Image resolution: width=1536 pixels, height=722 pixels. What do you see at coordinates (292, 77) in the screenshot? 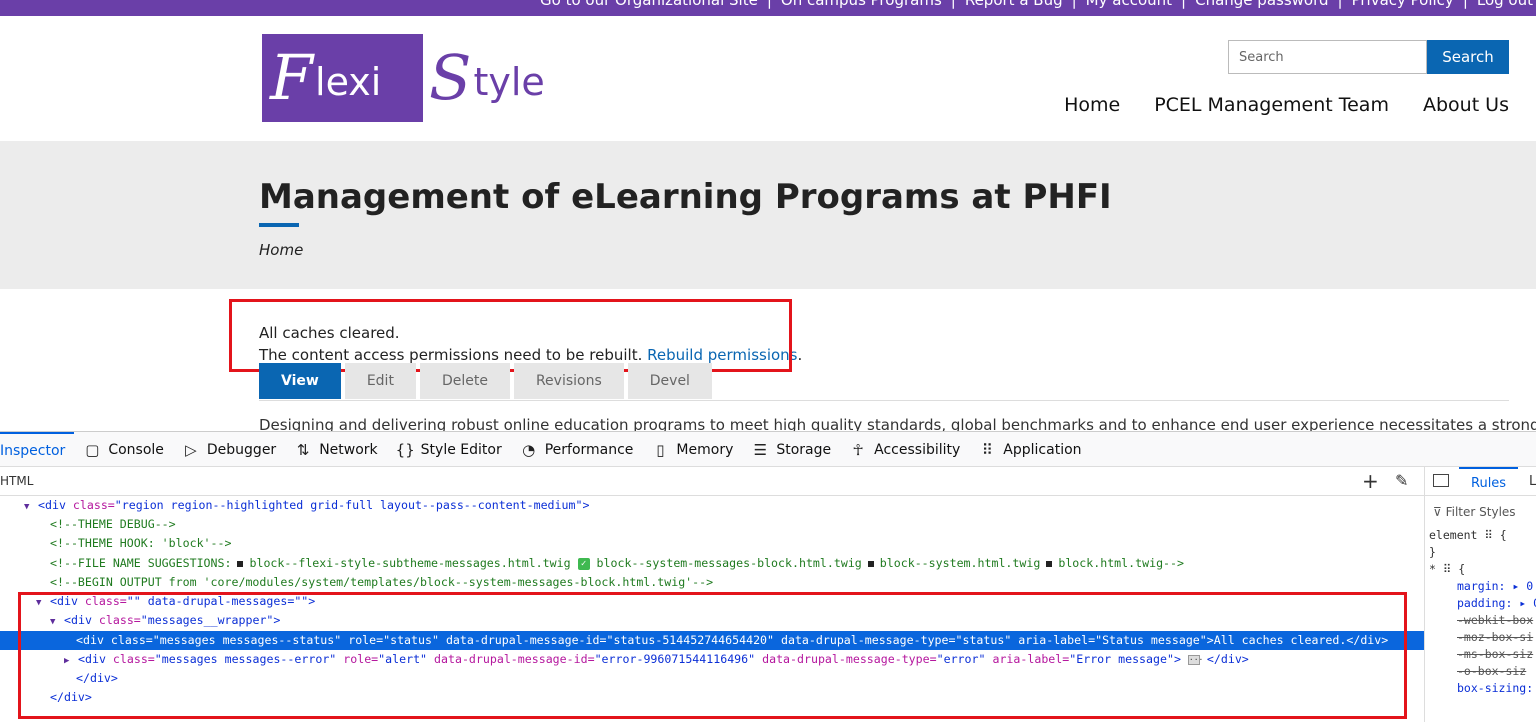
I see `logo-letter-f: F` at bounding box center [292, 77].